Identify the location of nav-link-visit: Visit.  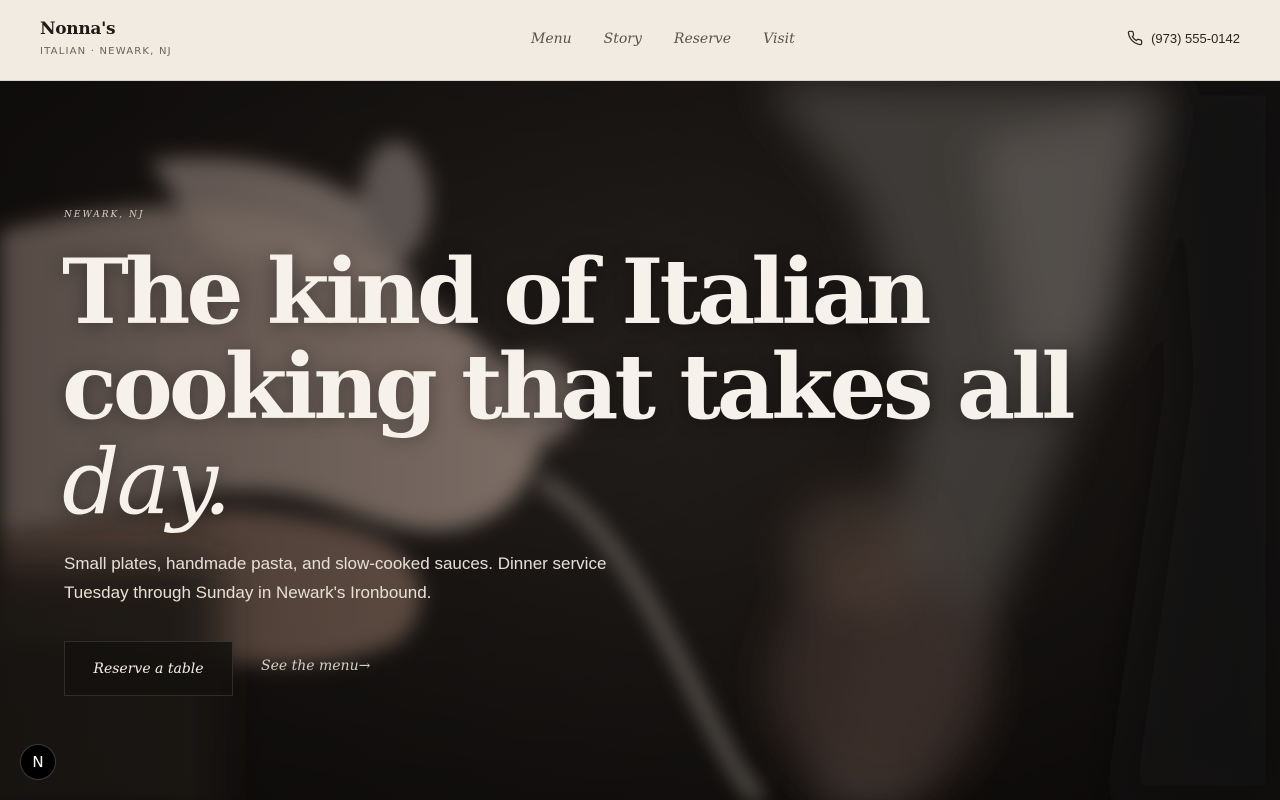
(779, 39).